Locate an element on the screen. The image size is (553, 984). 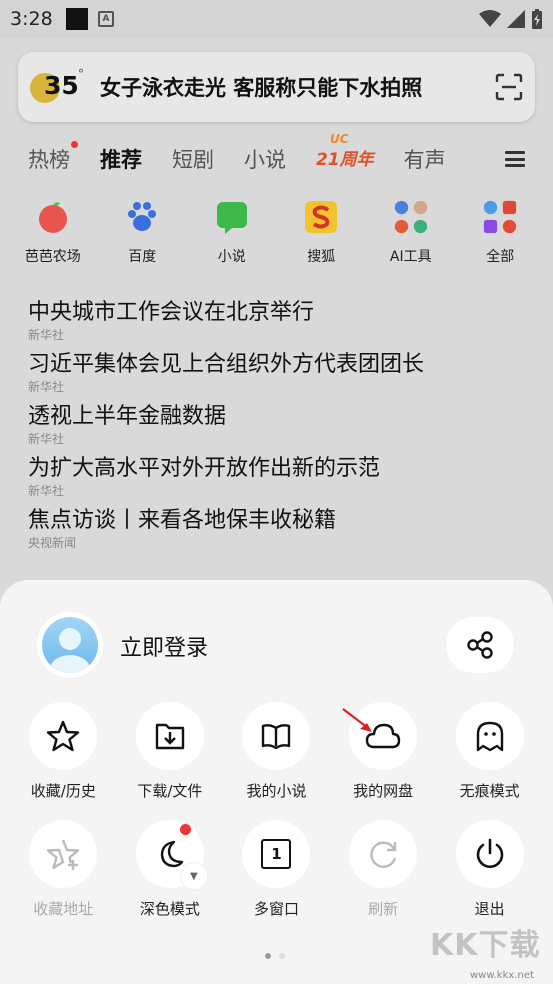
tab-anniversary: UC 21周年 is located at coordinates (345, 151).